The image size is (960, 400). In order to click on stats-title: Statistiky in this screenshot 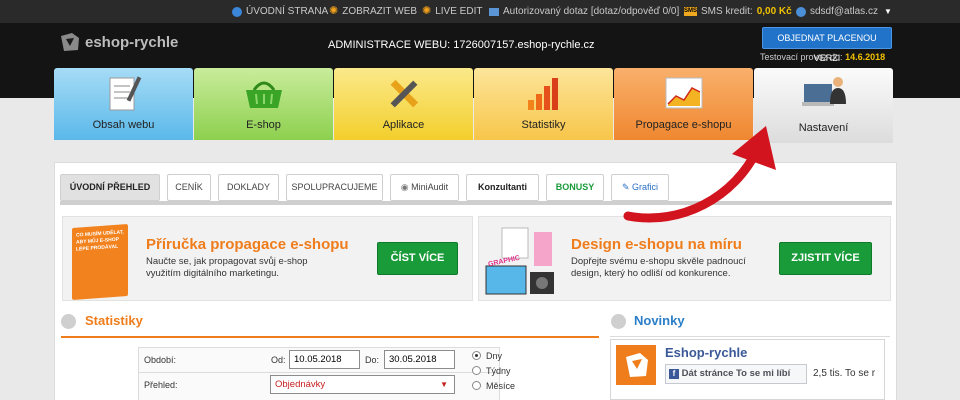, I will do `click(114, 320)`.